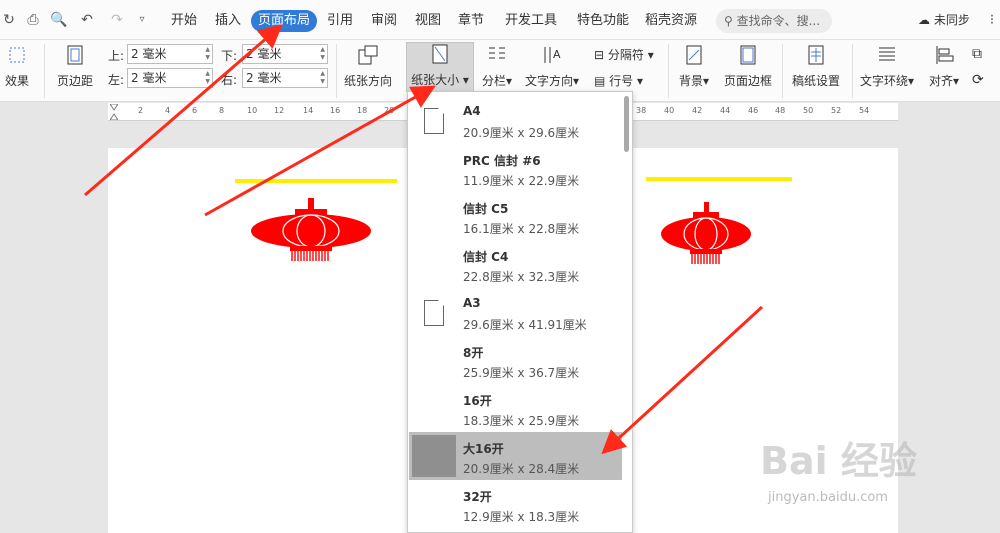 Image resolution: width=1000 pixels, height=533 pixels. Describe the element at coordinates (838, 461) in the screenshot. I see `baidu-watermark-logo: Bai 经验` at that location.